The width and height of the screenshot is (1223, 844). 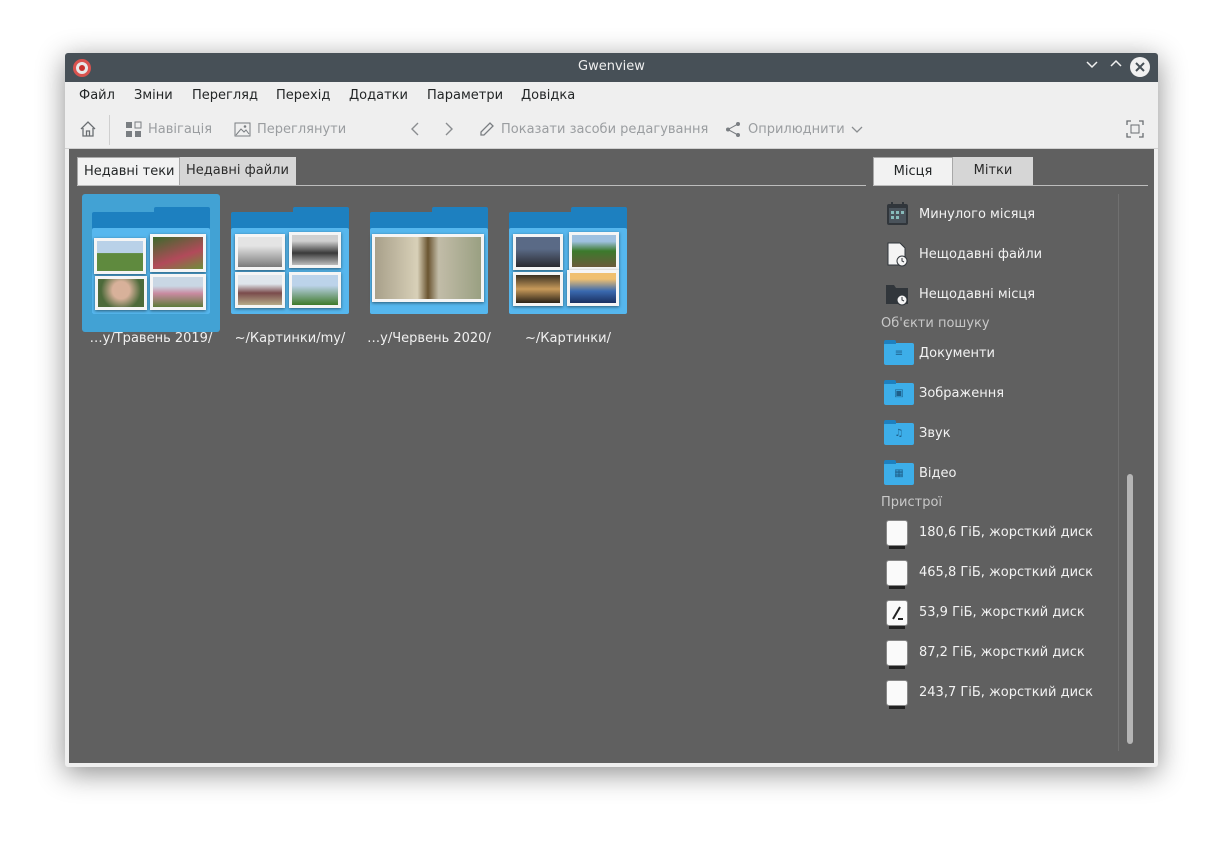 What do you see at coordinates (1140, 67) in the screenshot?
I see `close-button` at bounding box center [1140, 67].